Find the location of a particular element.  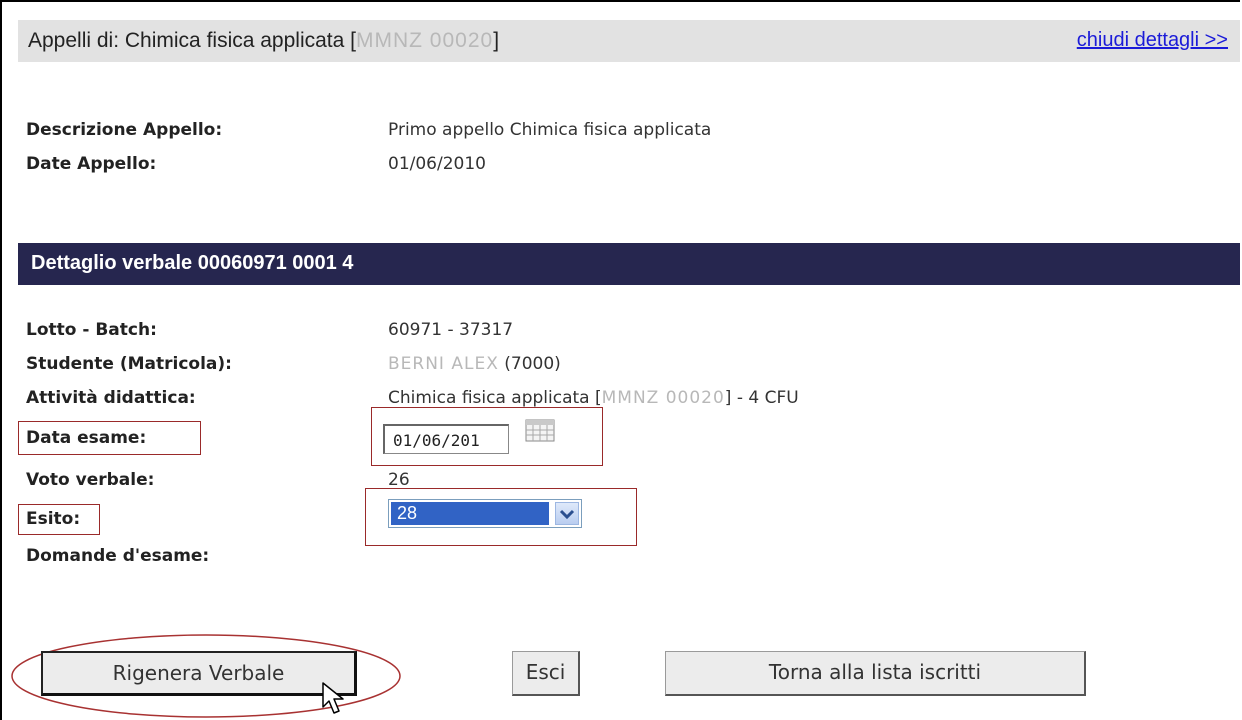

mouse-pointer-icon is located at coordinates (333, 698).